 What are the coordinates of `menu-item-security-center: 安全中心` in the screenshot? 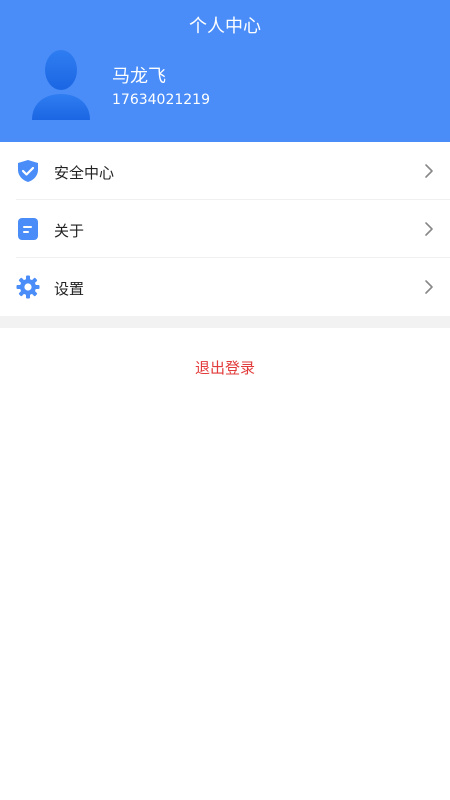 It's located at (225, 171).